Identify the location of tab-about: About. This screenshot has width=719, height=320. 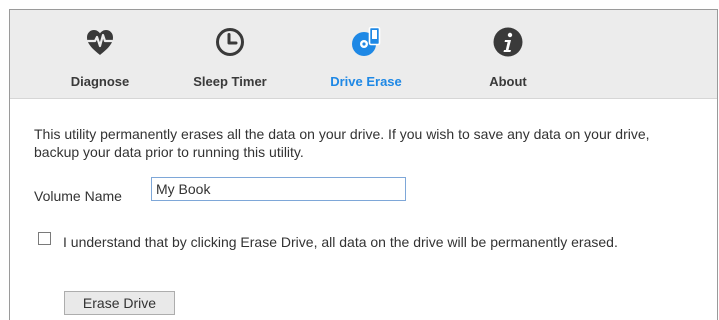
(508, 54).